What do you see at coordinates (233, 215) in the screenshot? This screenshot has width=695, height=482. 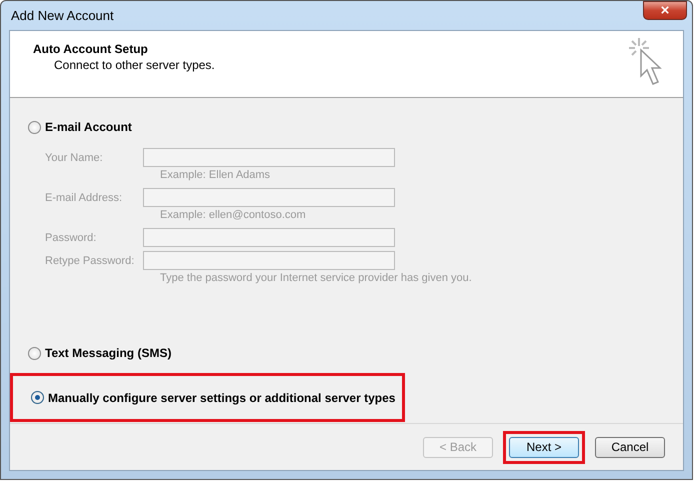 I see `hint-text: Example: ellen@contoso.com` at bounding box center [233, 215].